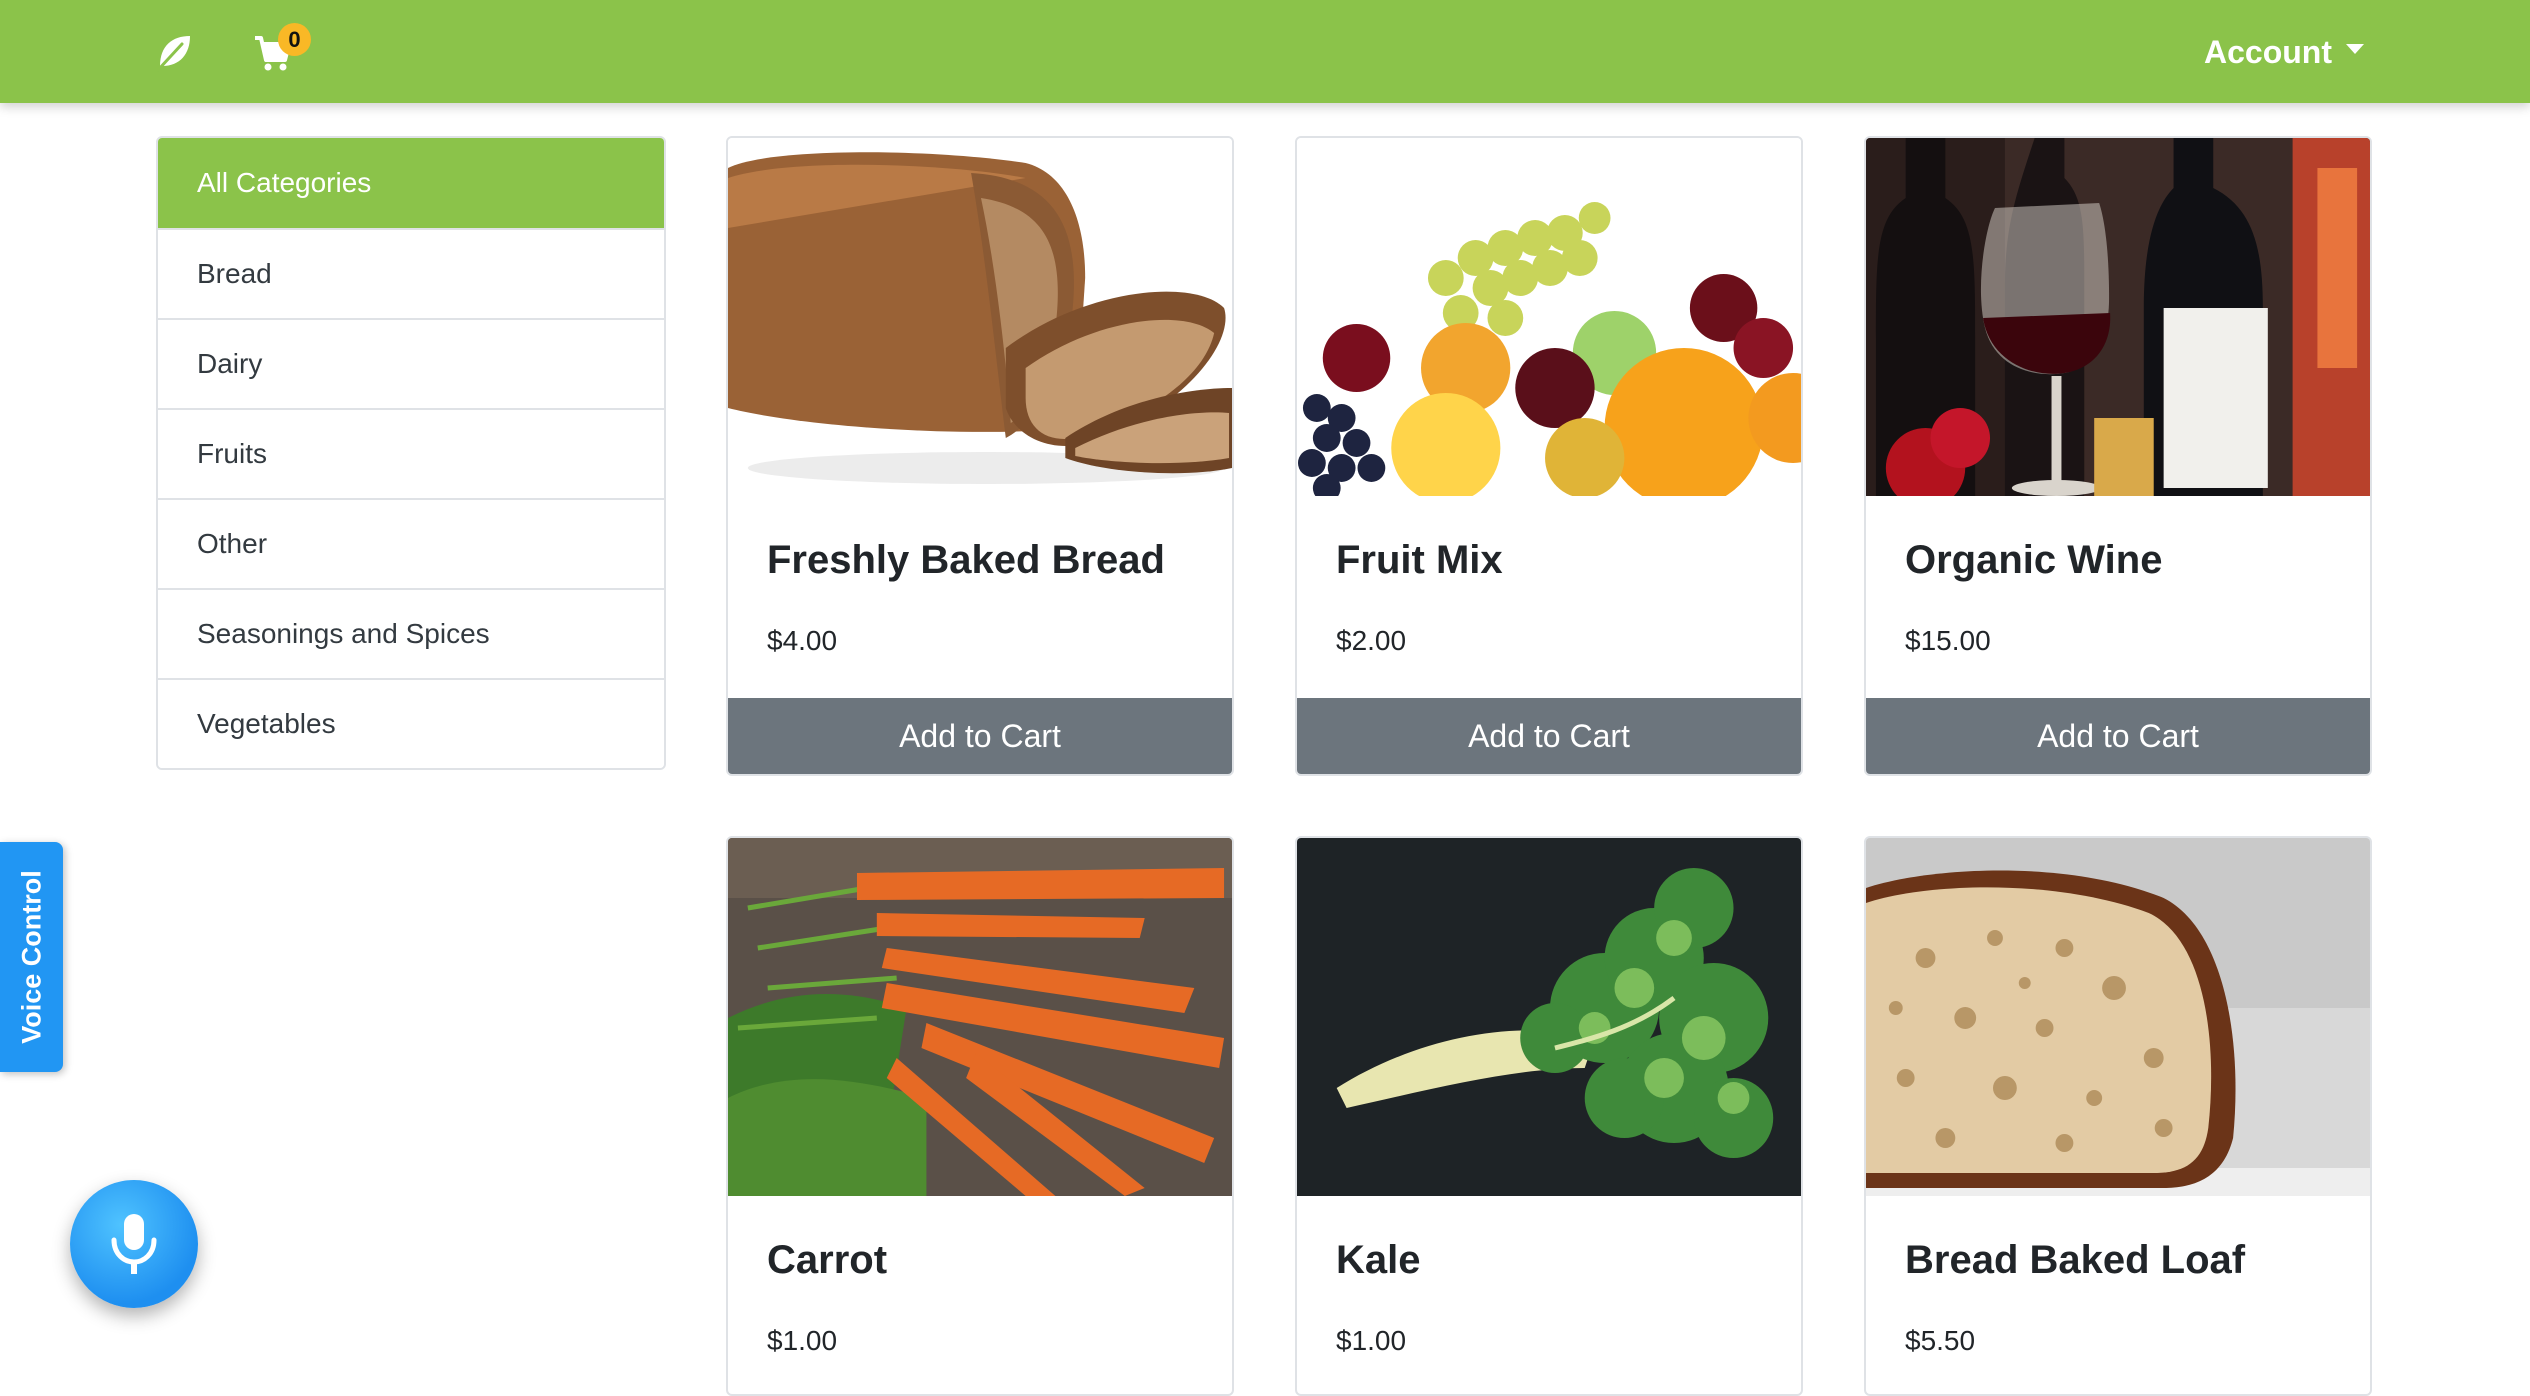 The height and width of the screenshot is (1396, 2530). I want to click on voice-control-label: Voice Control, so click(31, 957).